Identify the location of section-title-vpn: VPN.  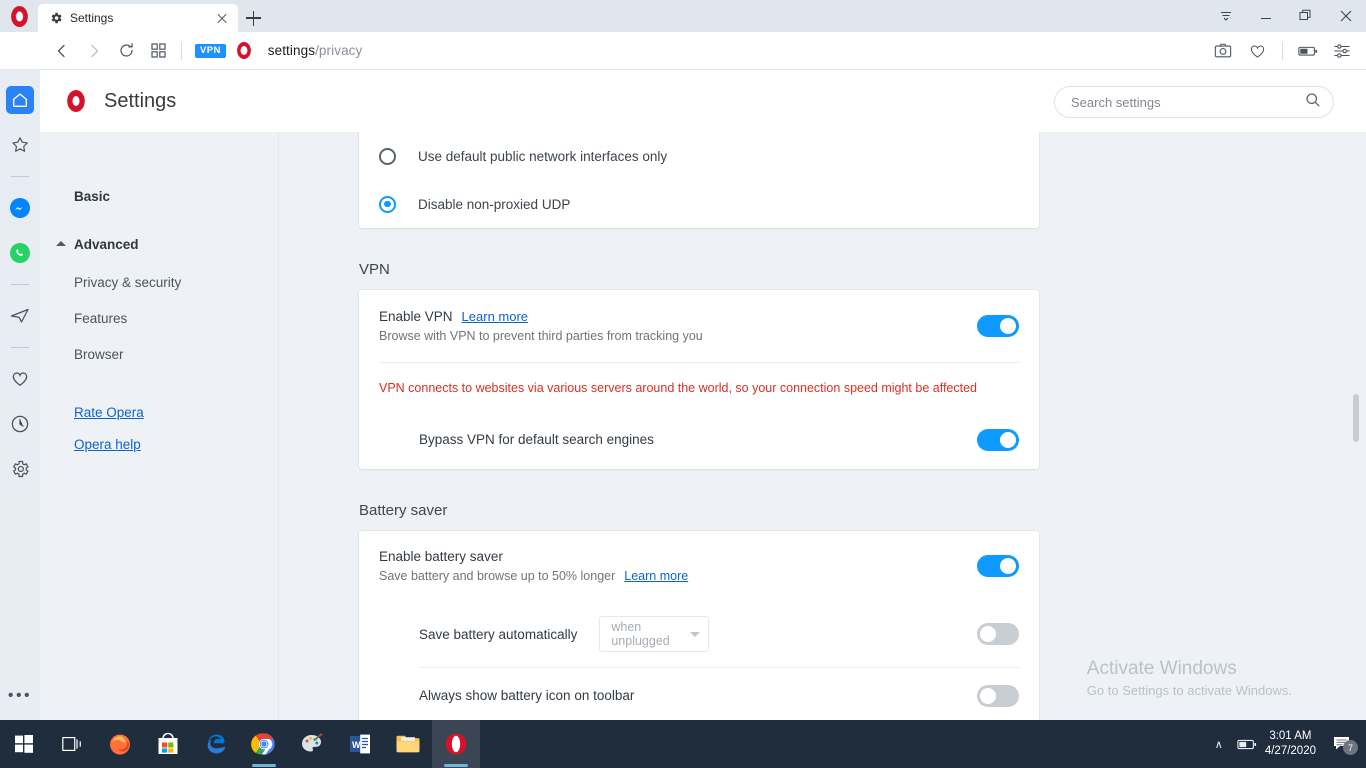
(374, 269).